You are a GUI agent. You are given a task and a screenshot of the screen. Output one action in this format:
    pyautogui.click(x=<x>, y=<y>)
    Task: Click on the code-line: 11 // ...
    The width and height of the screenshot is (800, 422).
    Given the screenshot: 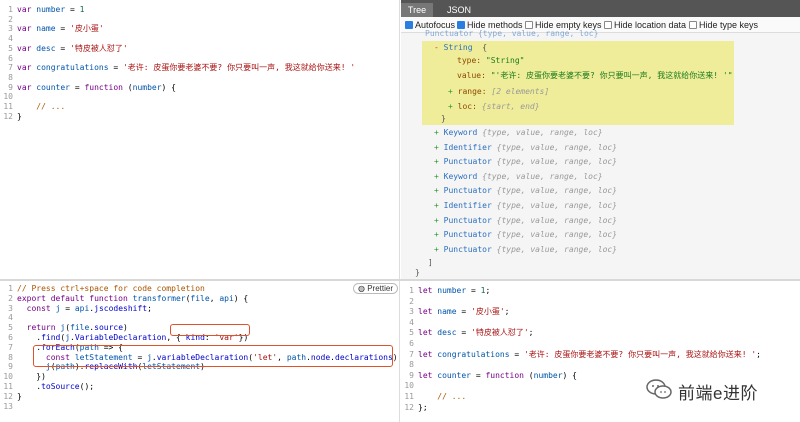 What is the action you would take?
    pyautogui.click(x=199, y=107)
    